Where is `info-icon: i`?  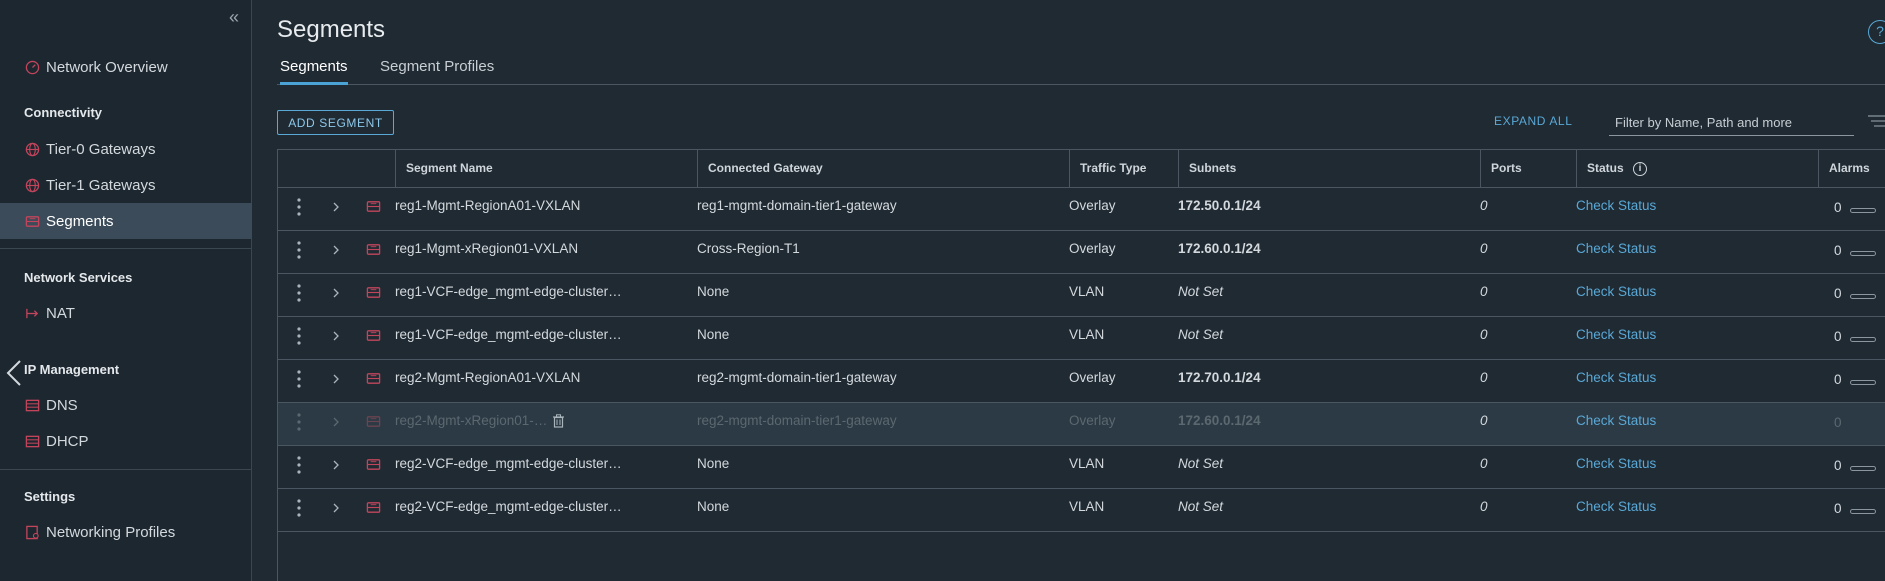 info-icon: i is located at coordinates (1640, 168).